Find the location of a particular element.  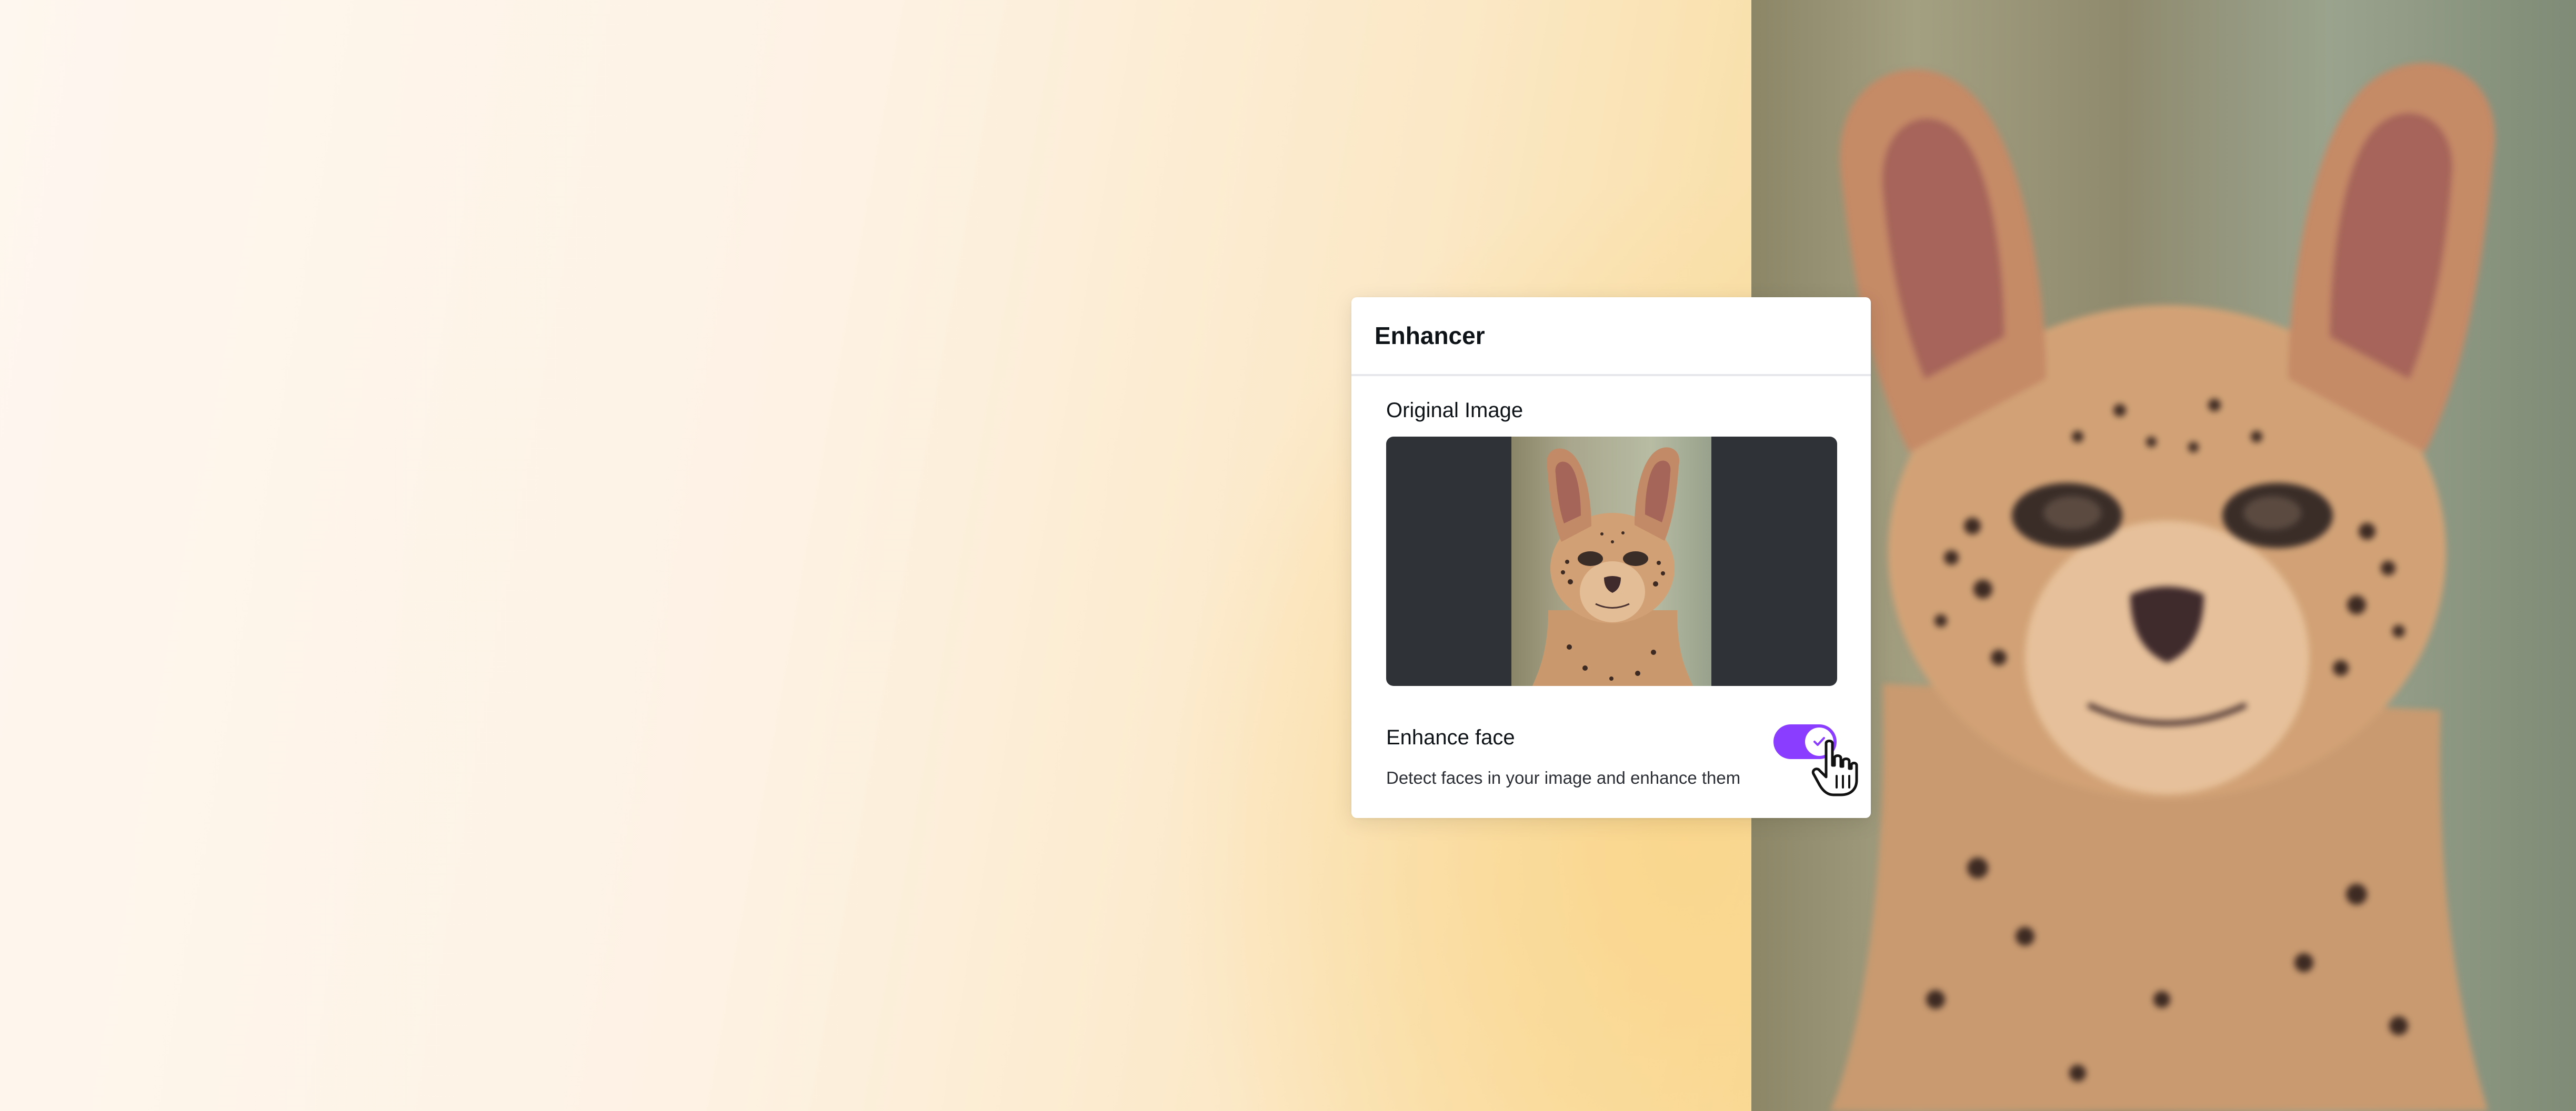

enhance-face-label: Enhance face is located at coordinates (1450, 737).